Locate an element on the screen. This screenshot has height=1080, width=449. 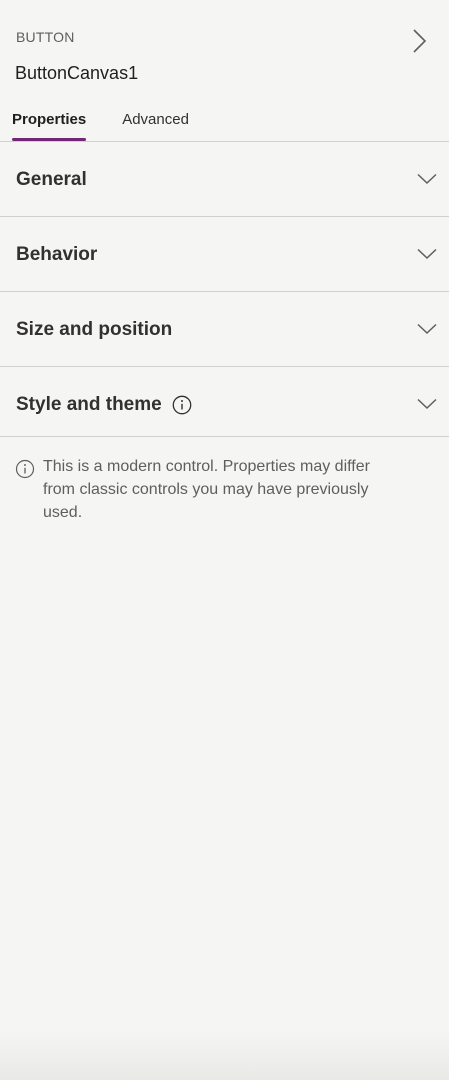
collapse-panel-button is located at coordinates (419, 41).